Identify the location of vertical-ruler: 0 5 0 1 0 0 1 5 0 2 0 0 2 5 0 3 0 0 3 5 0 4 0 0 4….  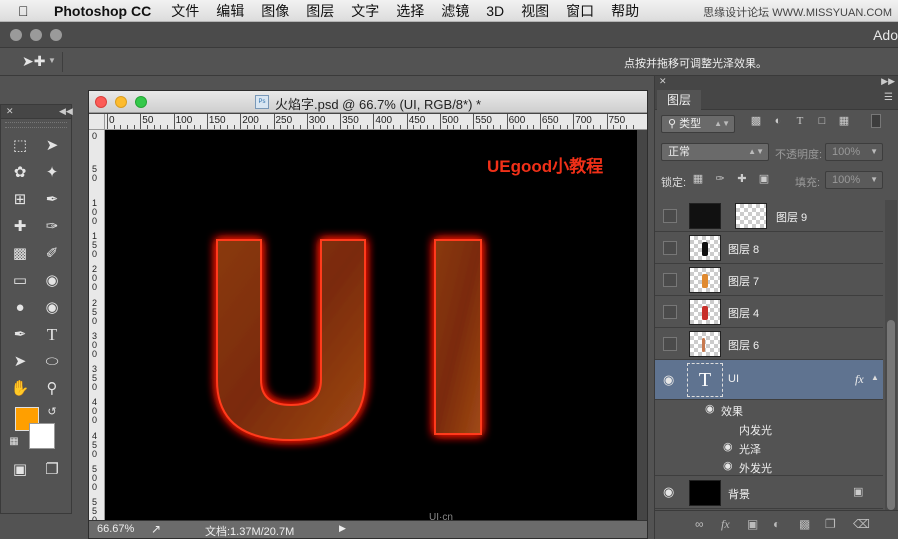
(97, 325).